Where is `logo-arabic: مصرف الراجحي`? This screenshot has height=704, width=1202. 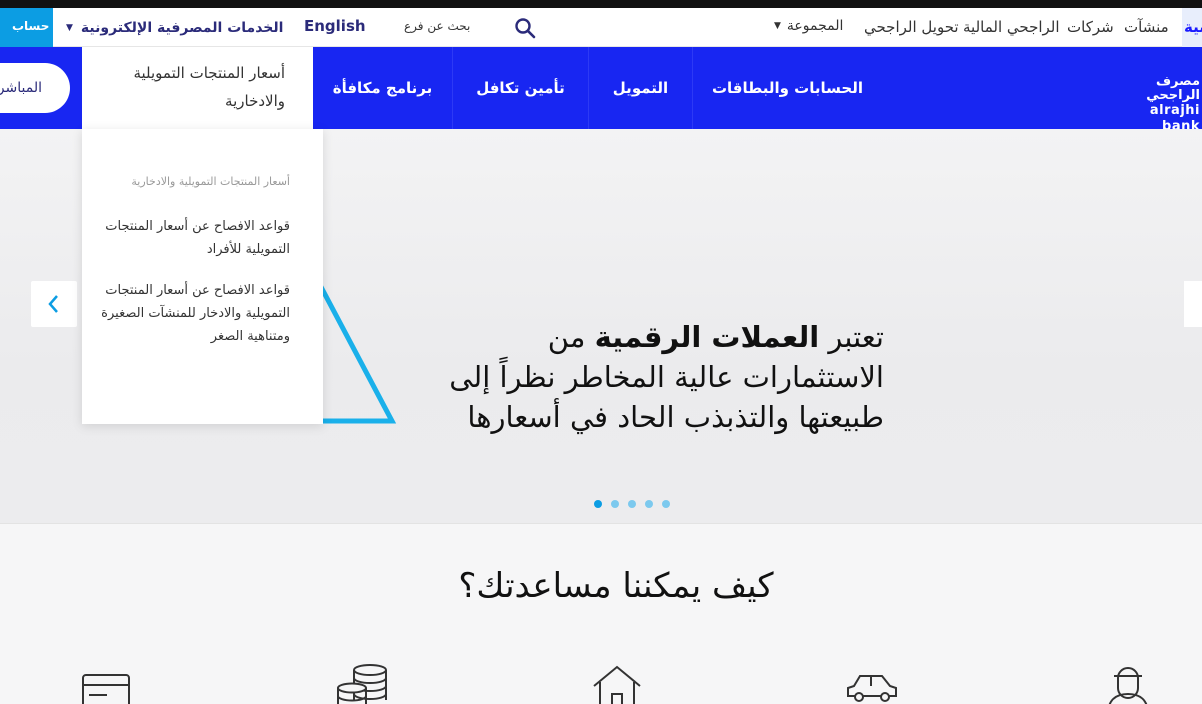 logo-arabic: مصرف الراجحي is located at coordinates (1173, 88).